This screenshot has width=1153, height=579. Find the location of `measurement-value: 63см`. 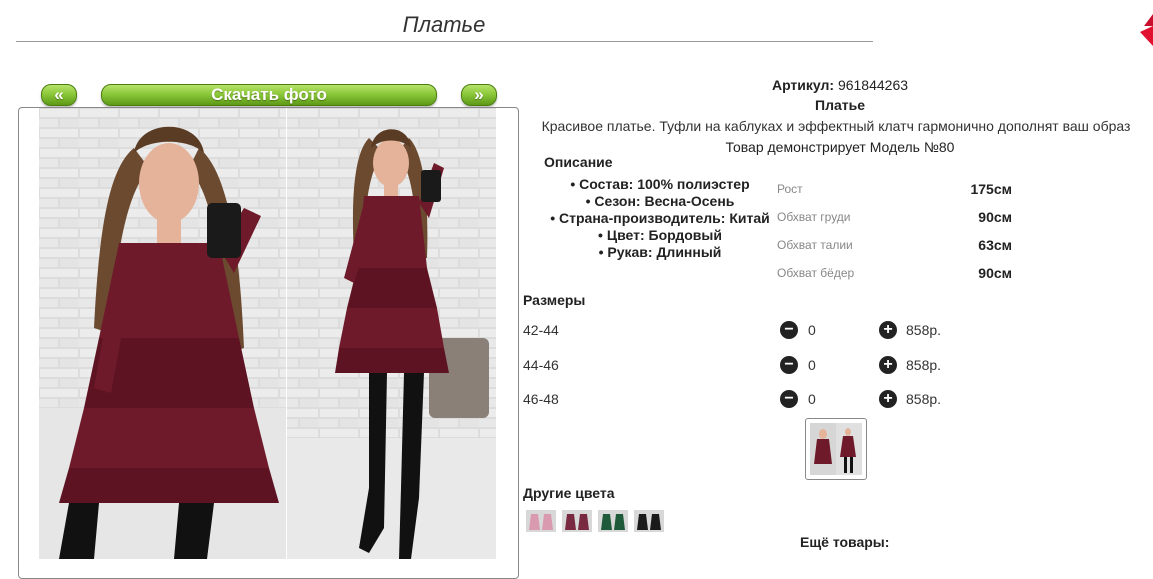

measurement-value: 63см is located at coordinates (995, 245).